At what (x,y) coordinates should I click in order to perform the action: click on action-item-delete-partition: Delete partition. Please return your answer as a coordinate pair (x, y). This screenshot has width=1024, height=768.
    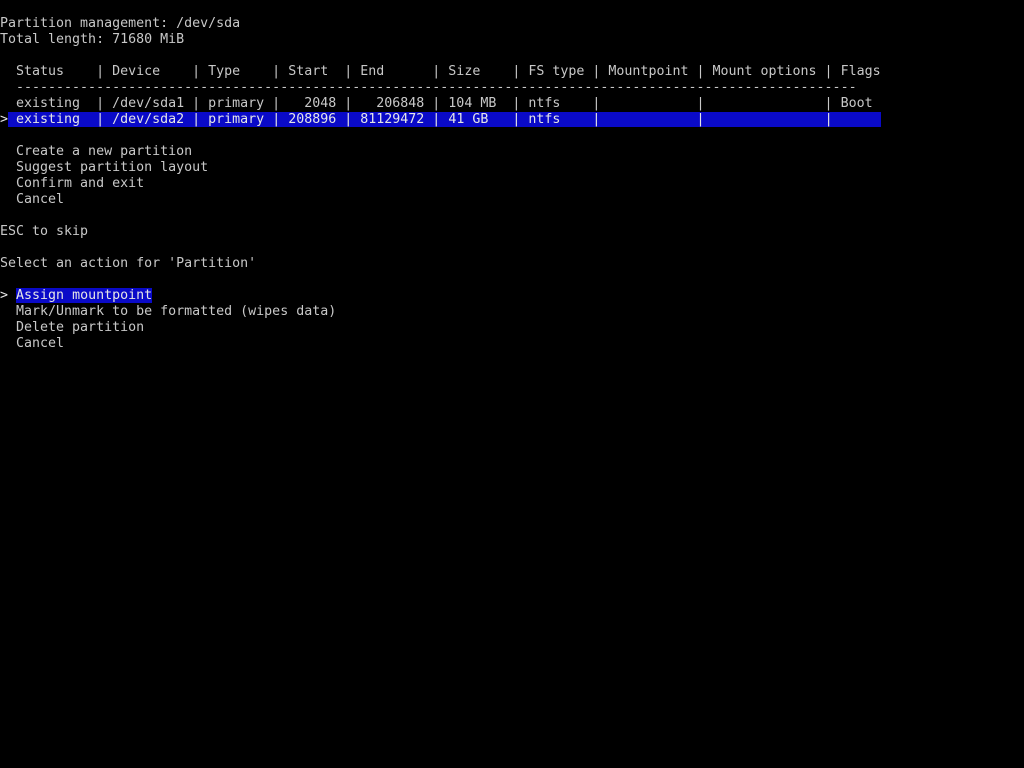
    Looking at the image, I should click on (72, 328).